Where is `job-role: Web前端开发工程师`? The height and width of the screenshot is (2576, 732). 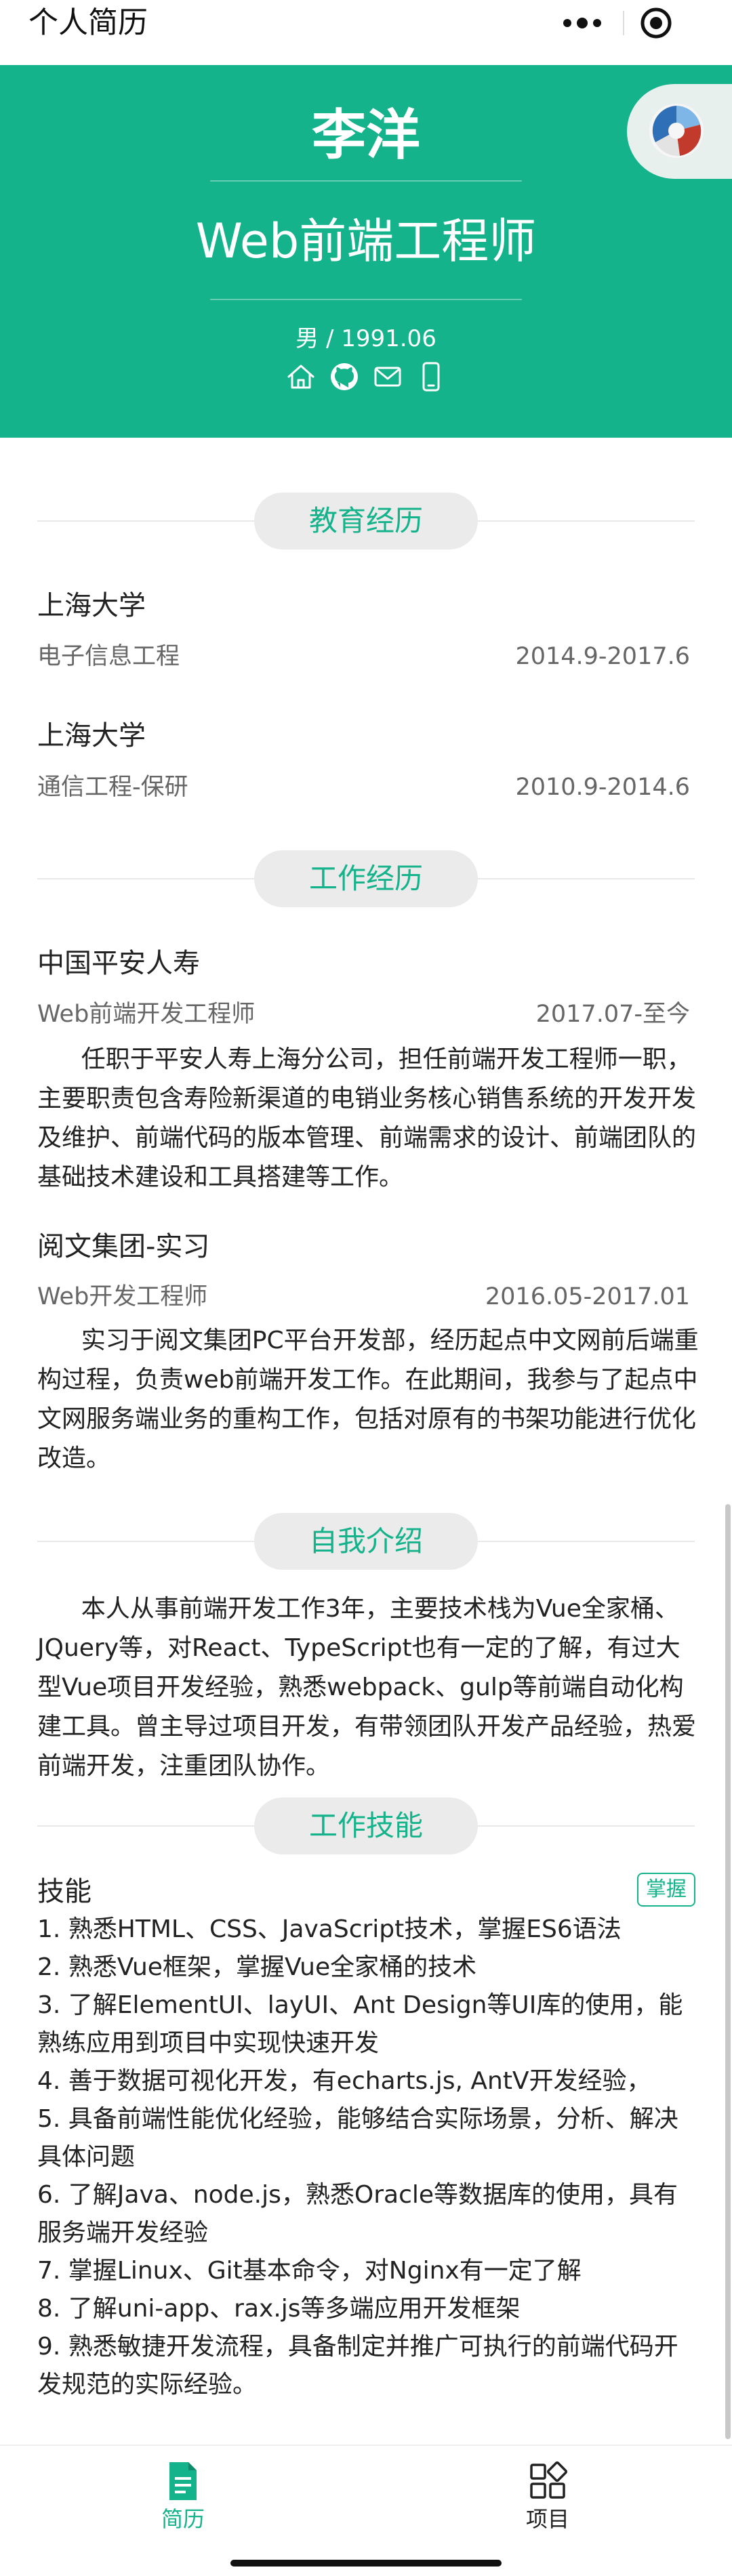
job-role: Web前端开发工程师 is located at coordinates (147, 1014).